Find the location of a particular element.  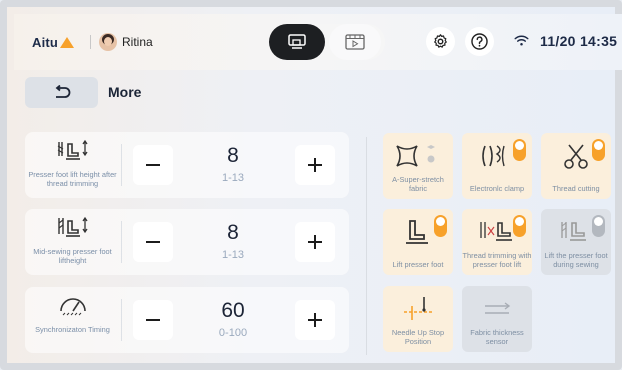

avatar is located at coordinates (108, 42).